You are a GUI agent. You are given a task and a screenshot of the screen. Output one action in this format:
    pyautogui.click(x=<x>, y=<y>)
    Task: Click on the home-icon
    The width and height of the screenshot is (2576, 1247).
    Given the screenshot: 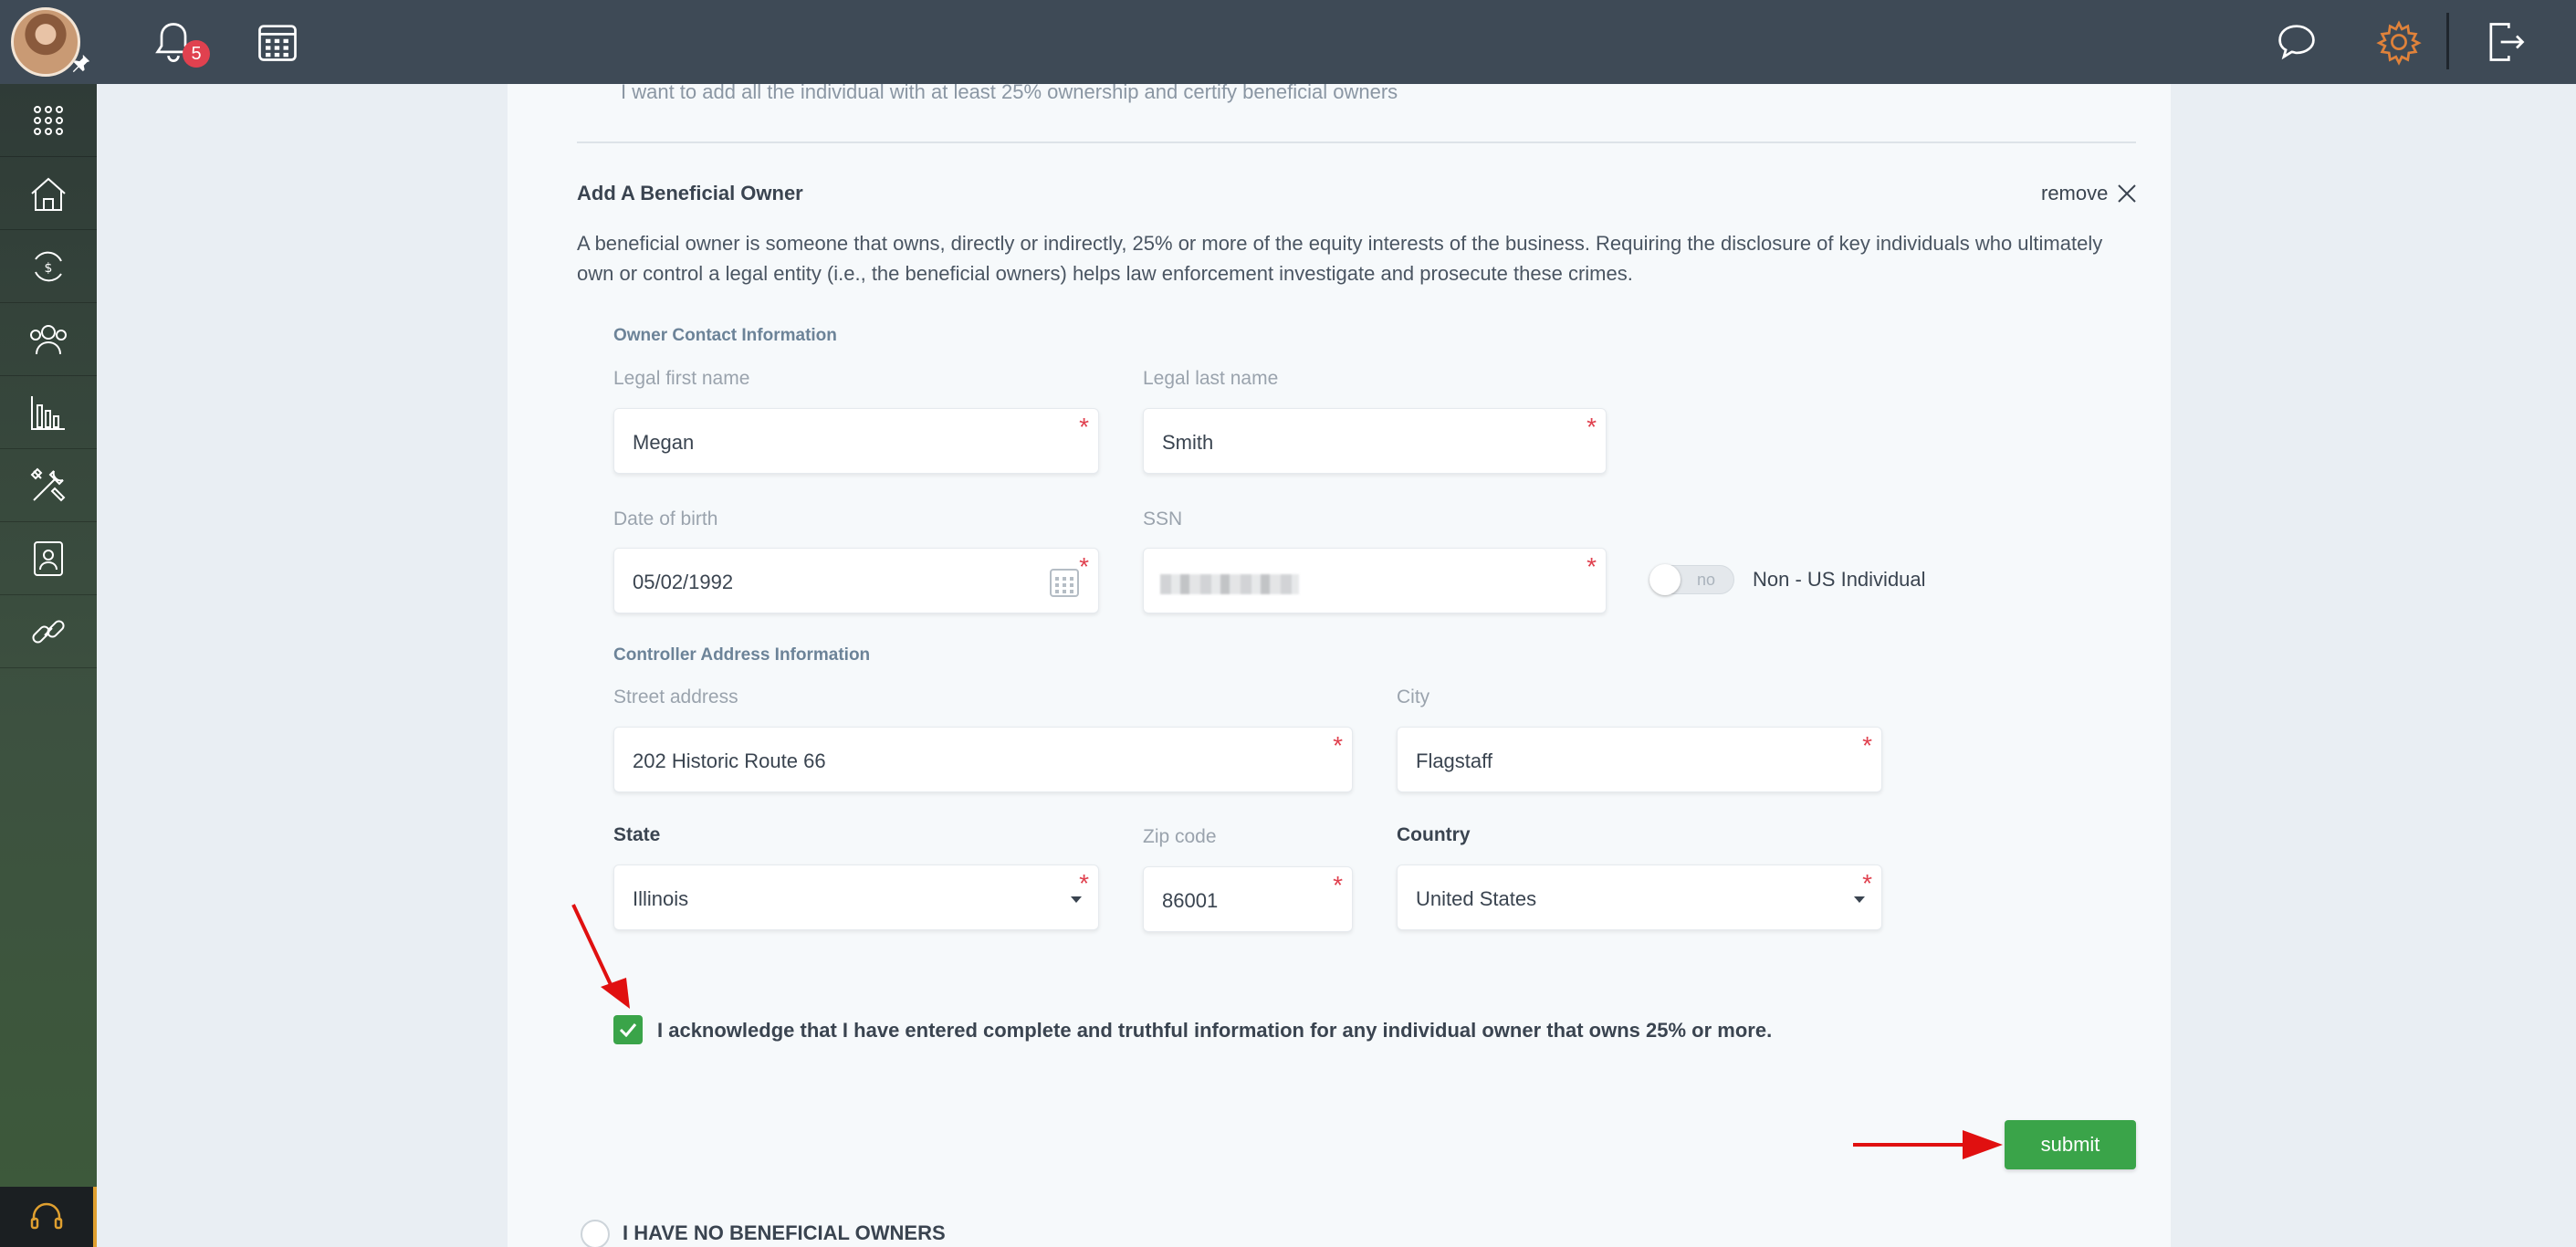 What is the action you would take?
    pyautogui.click(x=48, y=193)
    